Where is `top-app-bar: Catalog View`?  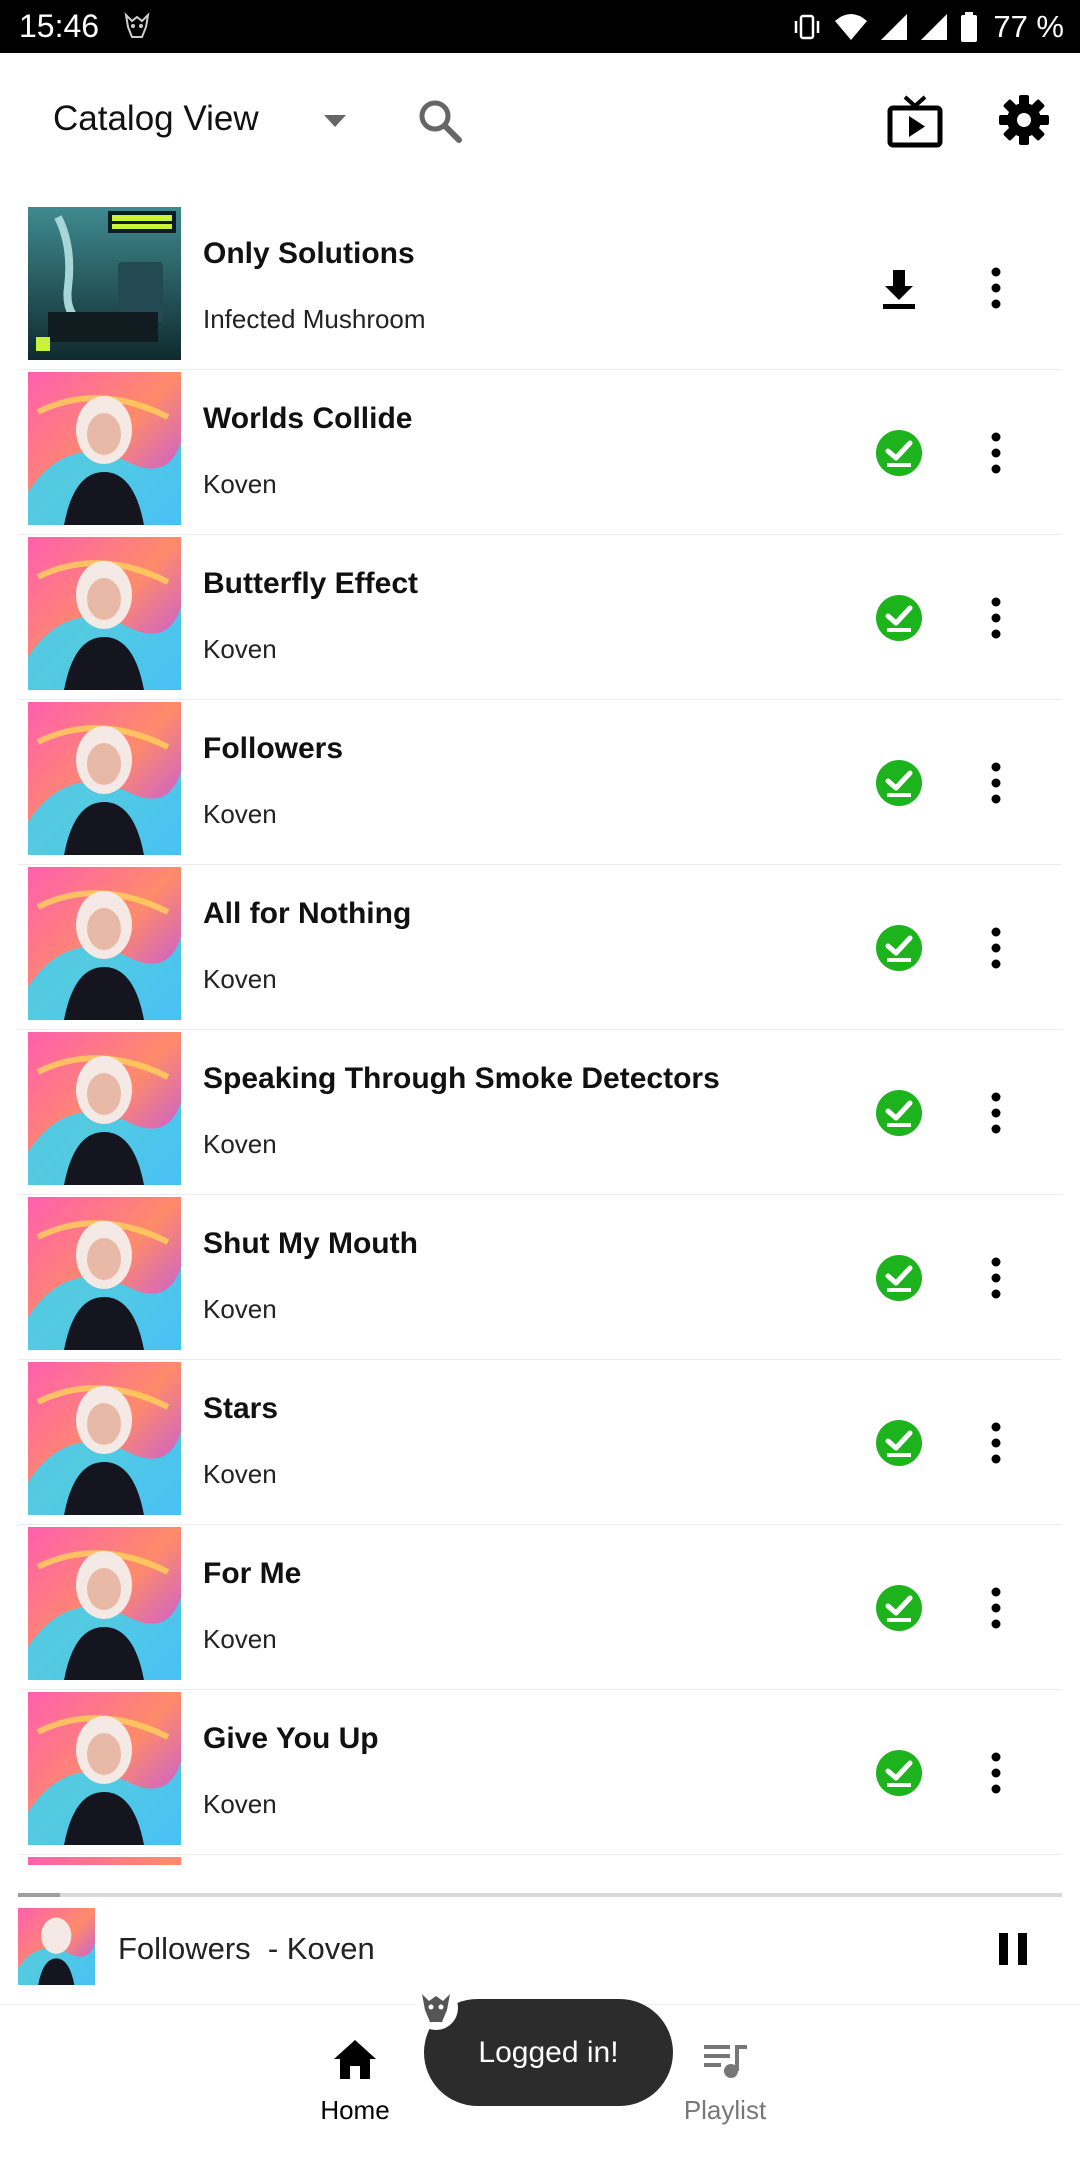
top-app-bar: Catalog View is located at coordinates (540, 120).